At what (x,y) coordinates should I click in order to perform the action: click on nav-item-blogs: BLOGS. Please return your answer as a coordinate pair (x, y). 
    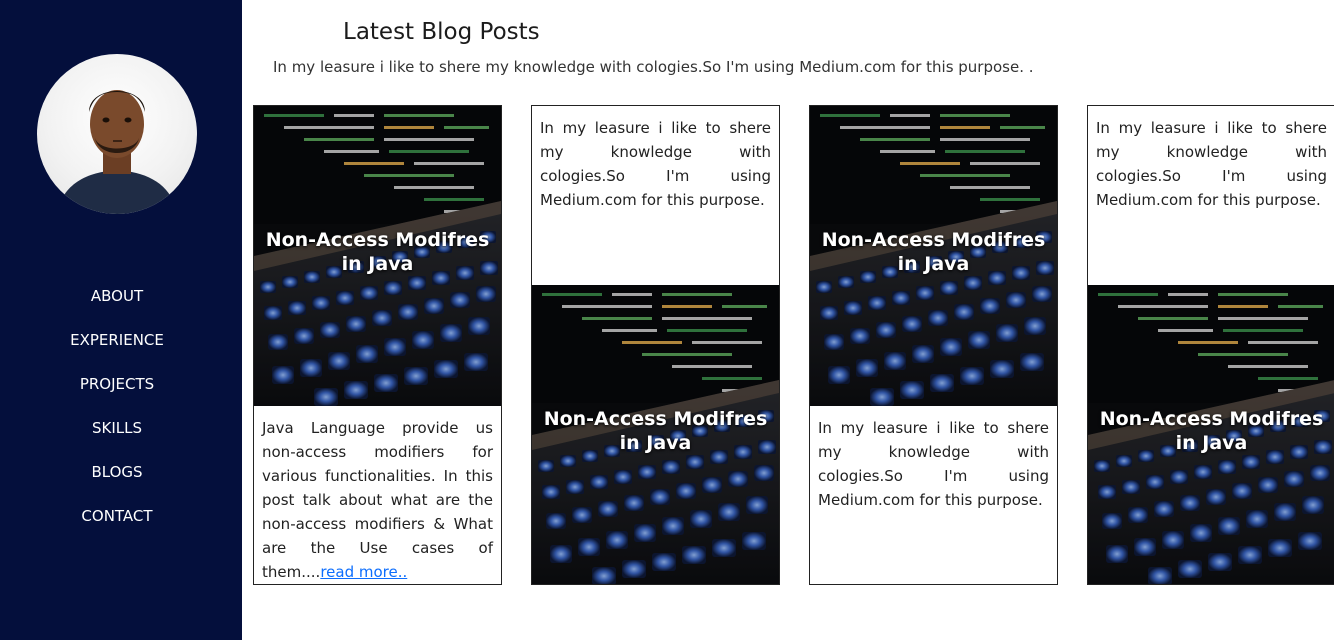
    Looking at the image, I should click on (117, 484).